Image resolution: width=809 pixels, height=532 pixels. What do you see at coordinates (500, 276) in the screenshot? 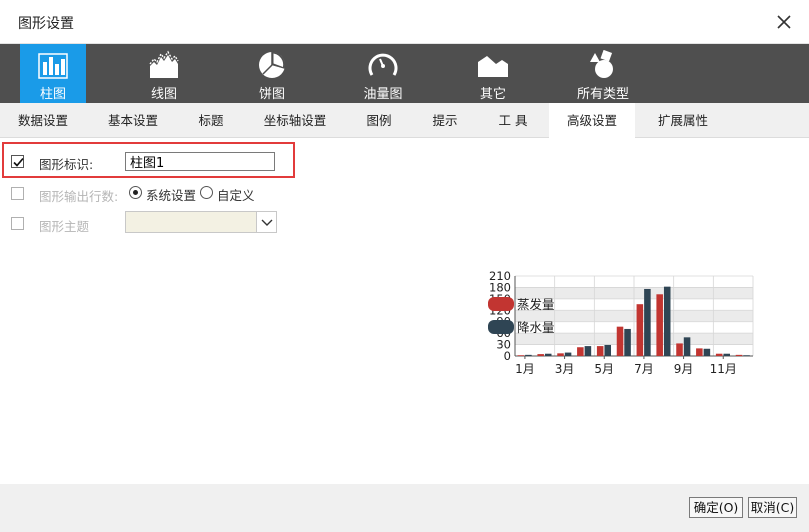
I see `y-tick-label: 210` at bounding box center [500, 276].